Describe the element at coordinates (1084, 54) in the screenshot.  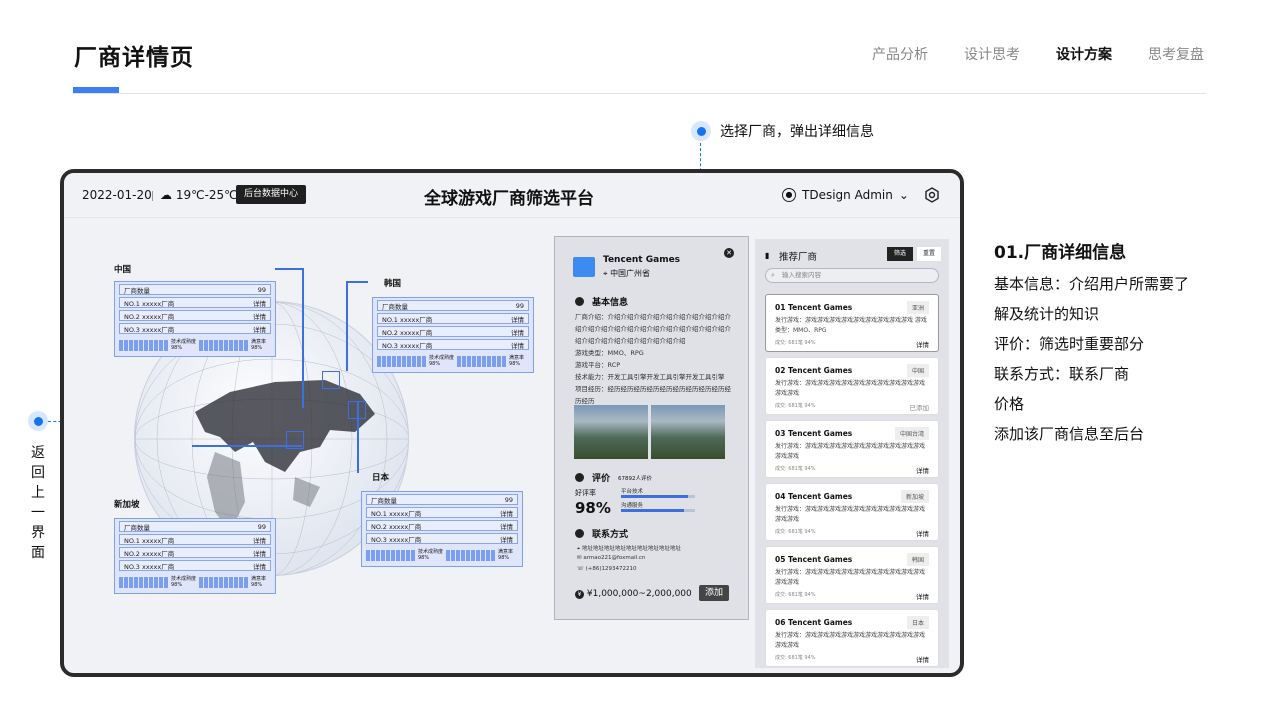
I see `nav-design-plan: 设计方案` at that location.